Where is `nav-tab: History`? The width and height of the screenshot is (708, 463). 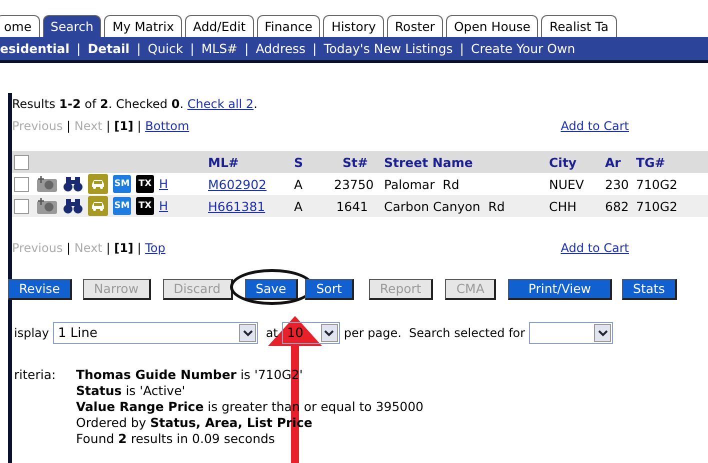 nav-tab: History is located at coordinates (353, 26).